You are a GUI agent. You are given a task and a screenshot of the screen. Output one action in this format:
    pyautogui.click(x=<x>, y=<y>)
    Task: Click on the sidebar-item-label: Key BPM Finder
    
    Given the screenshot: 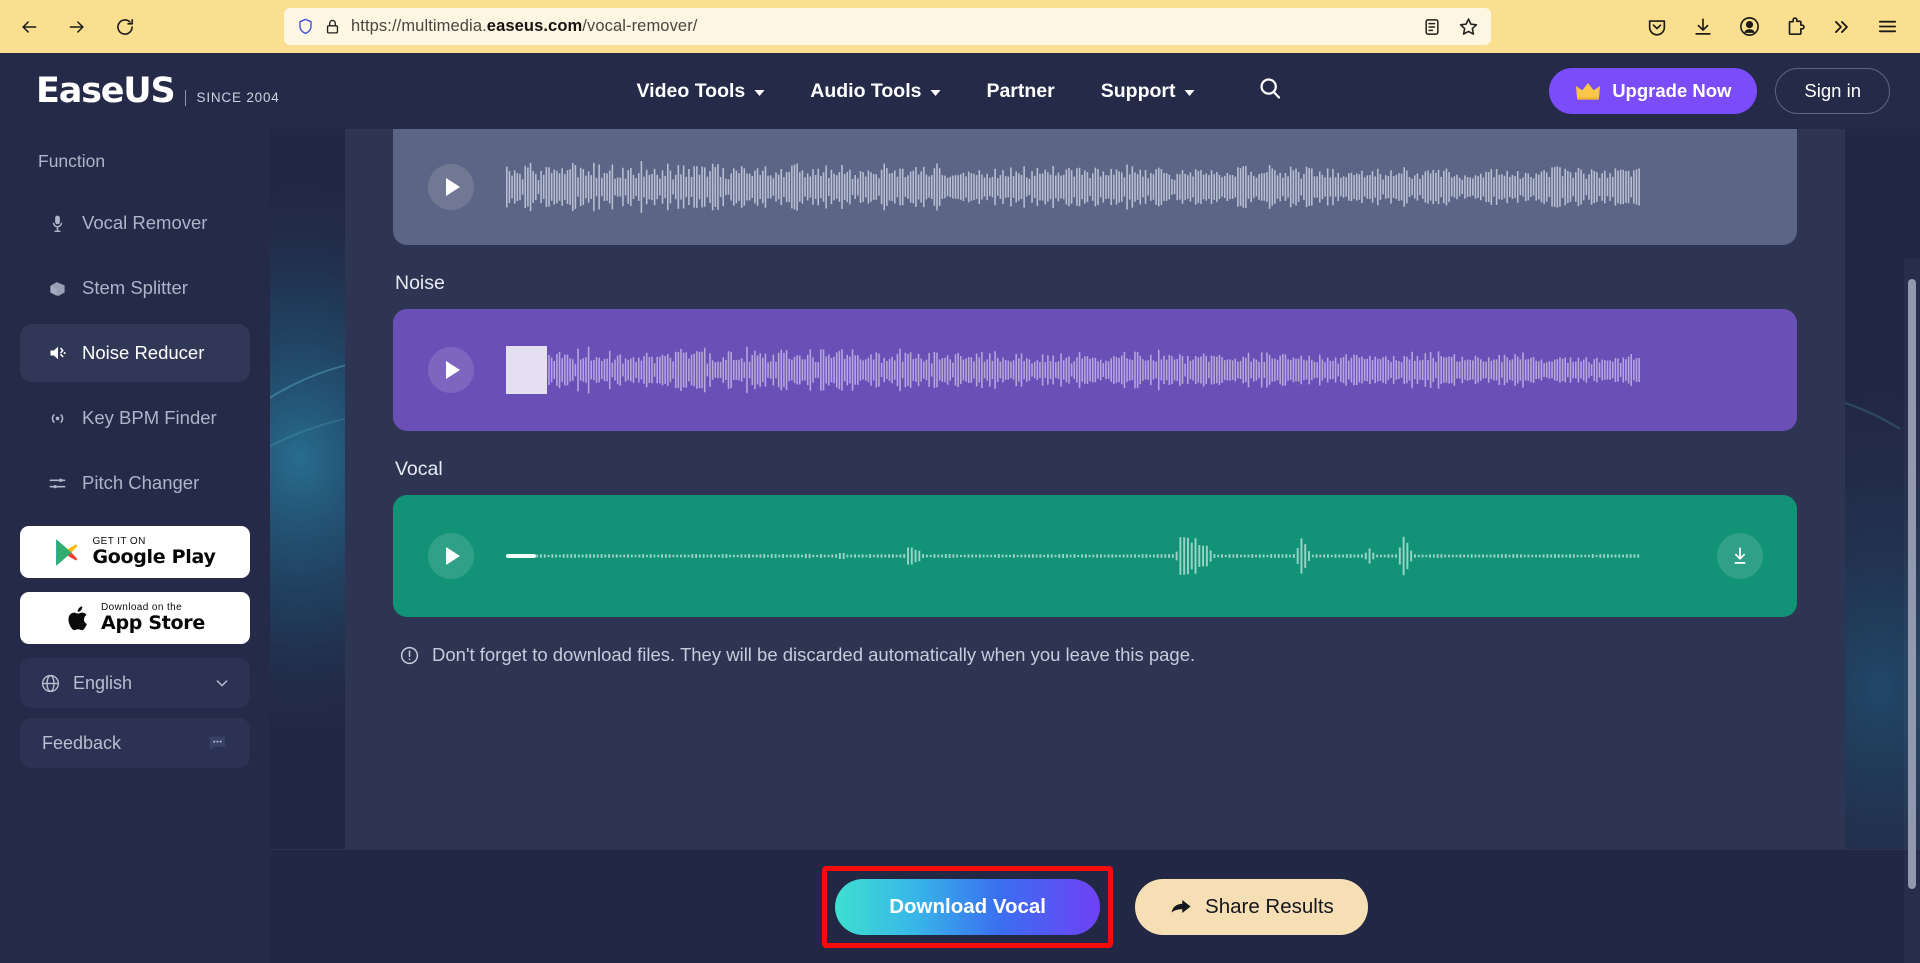 What is the action you would take?
    pyautogui.click(x=149, y=417)
    